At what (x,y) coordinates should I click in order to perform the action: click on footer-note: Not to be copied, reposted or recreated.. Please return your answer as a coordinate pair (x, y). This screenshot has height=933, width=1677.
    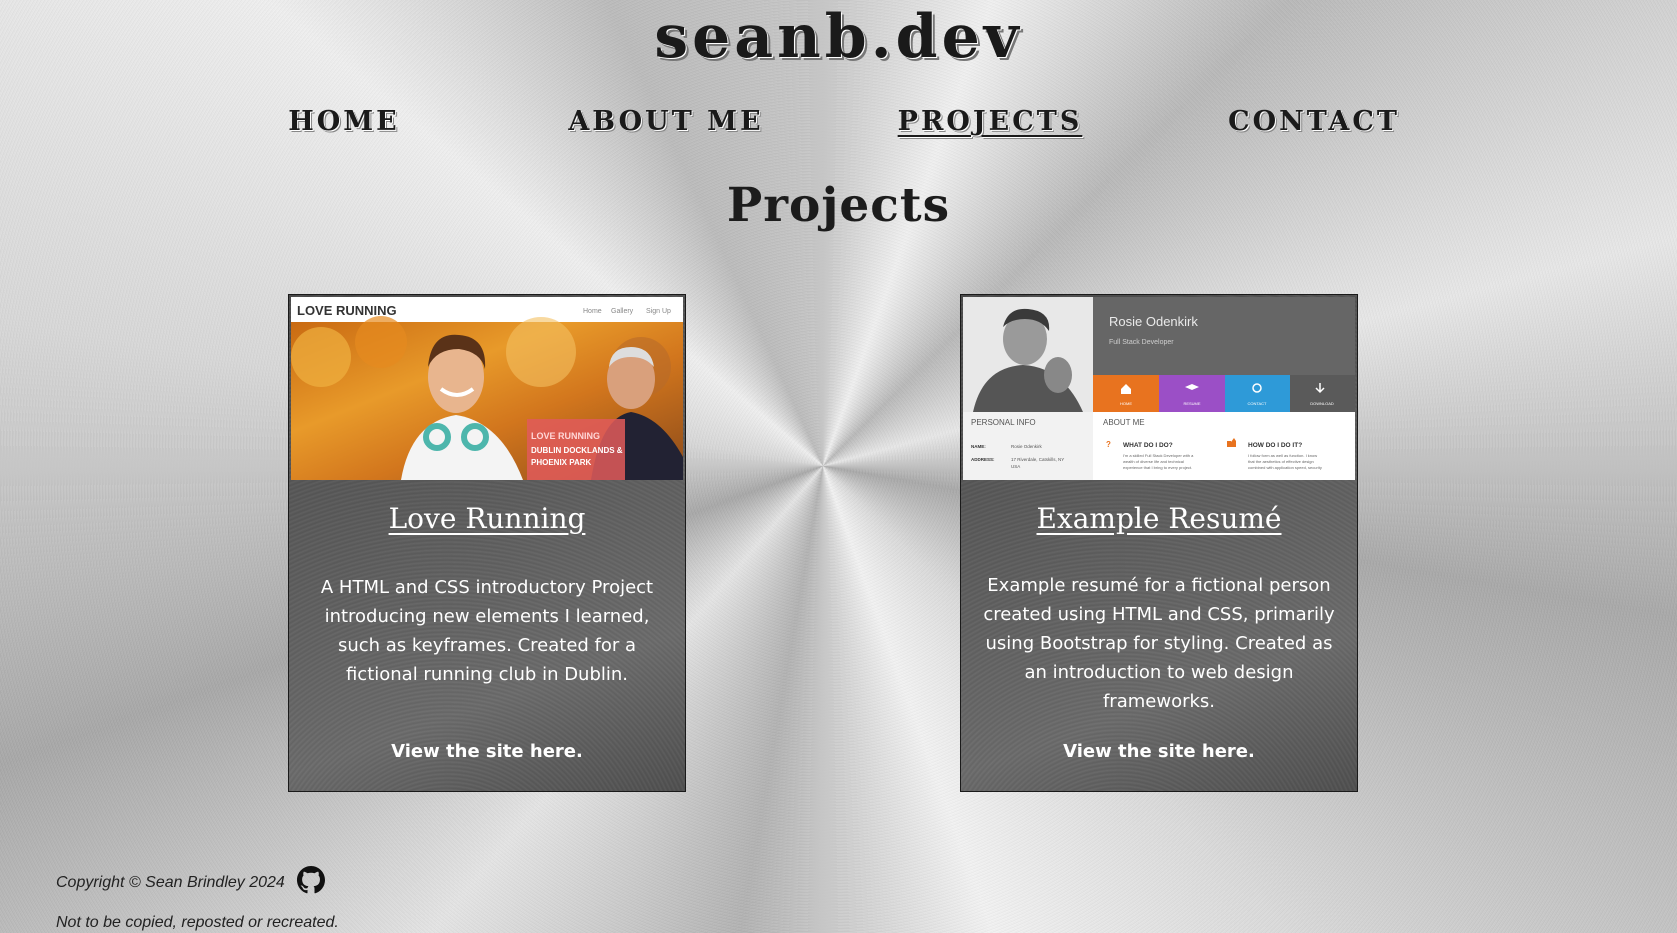
    Looking at the image, I should click on (197, 922).